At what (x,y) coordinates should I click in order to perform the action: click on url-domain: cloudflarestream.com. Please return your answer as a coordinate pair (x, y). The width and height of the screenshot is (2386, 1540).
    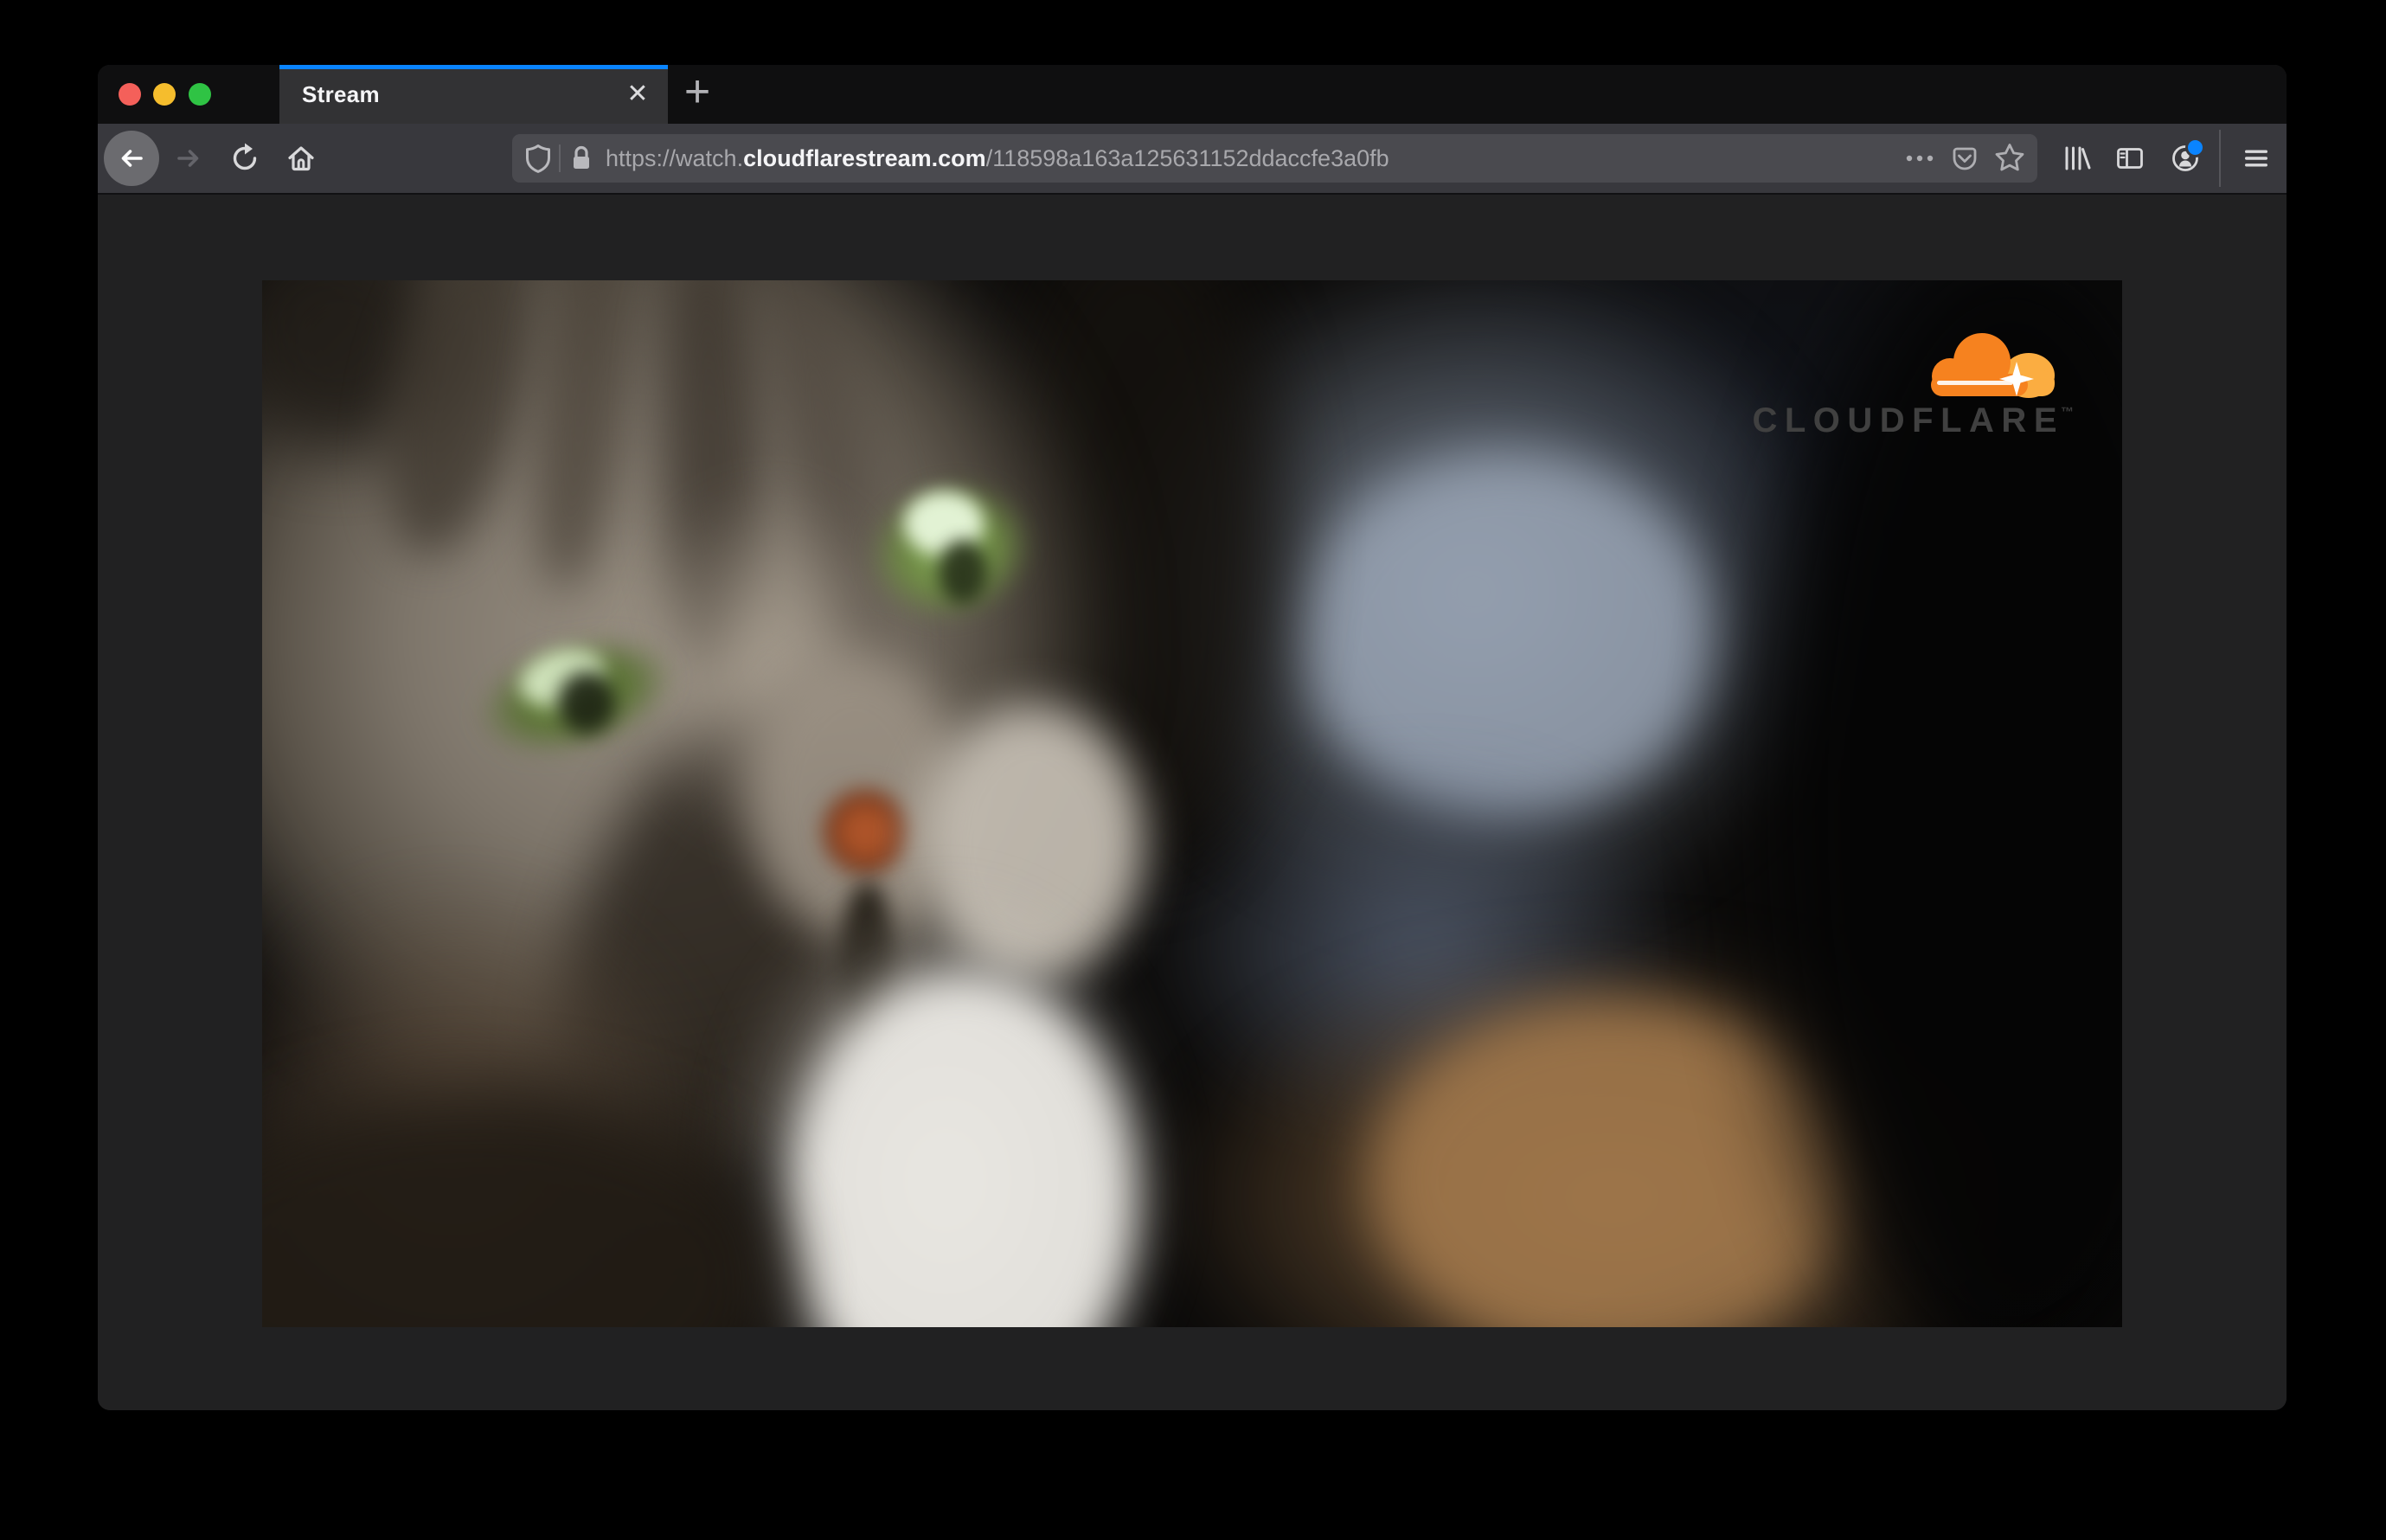
    Looking at the image, I should click on (864, 157).